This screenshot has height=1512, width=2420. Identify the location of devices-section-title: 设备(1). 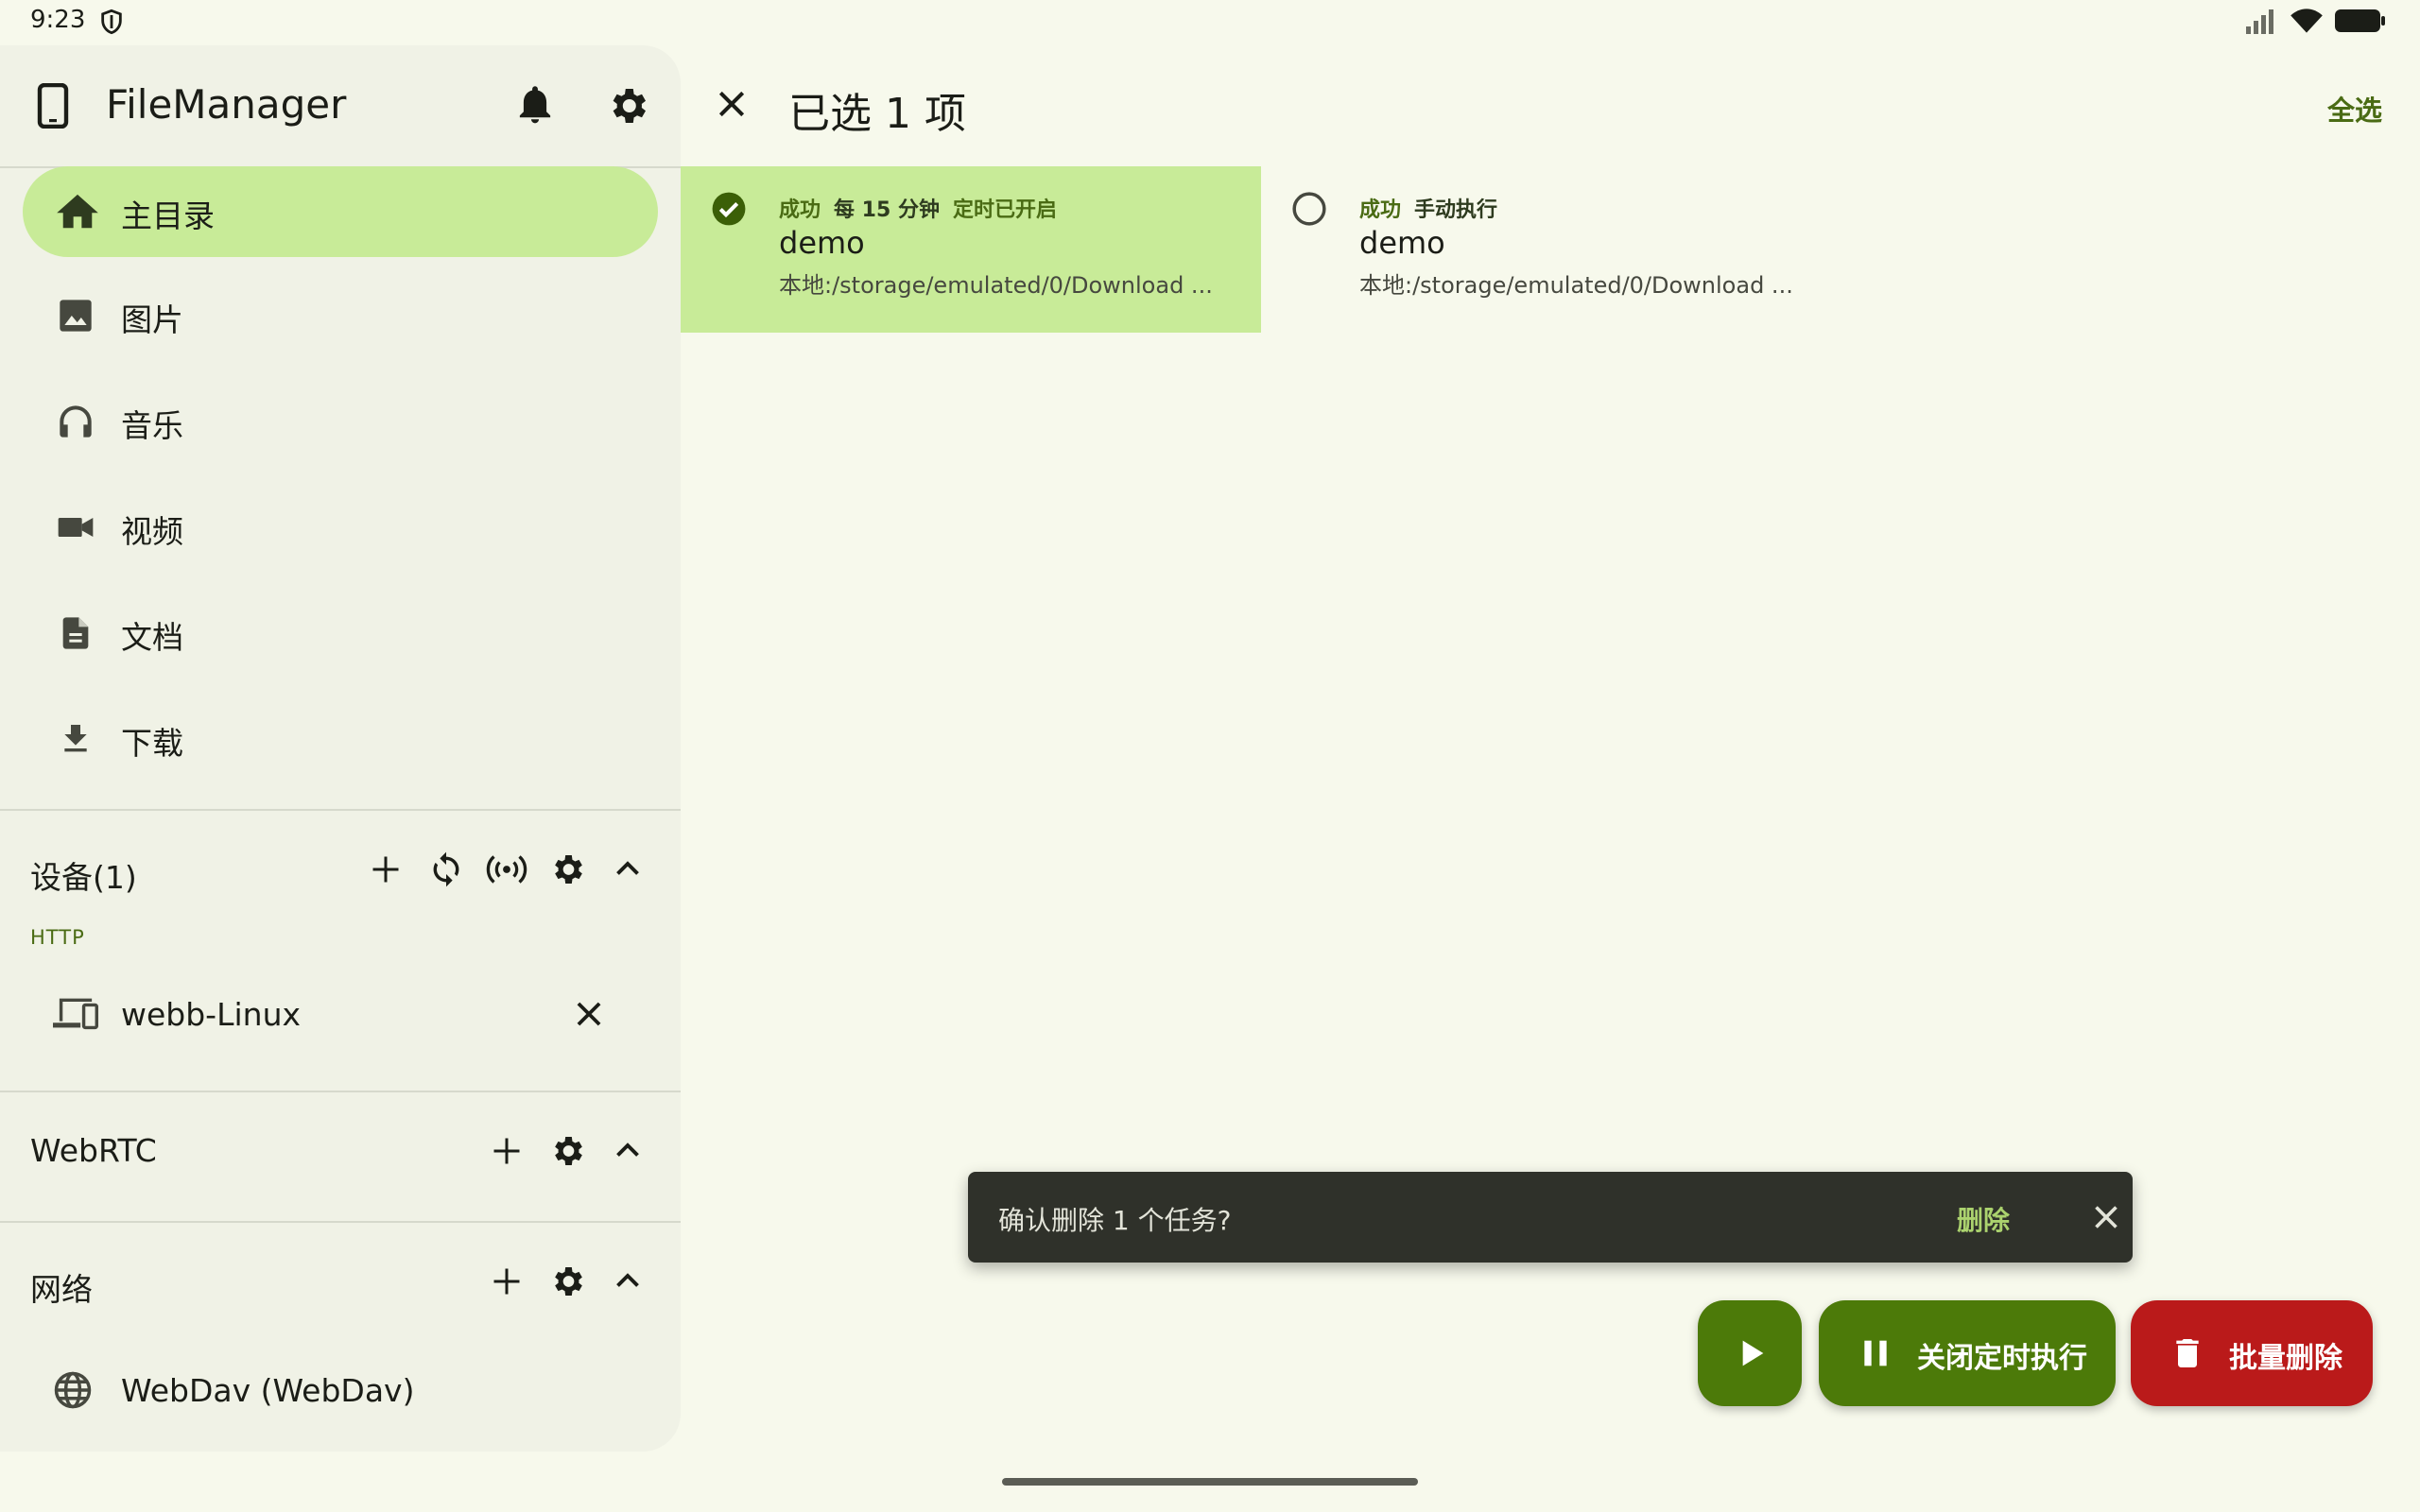
(83, 877).